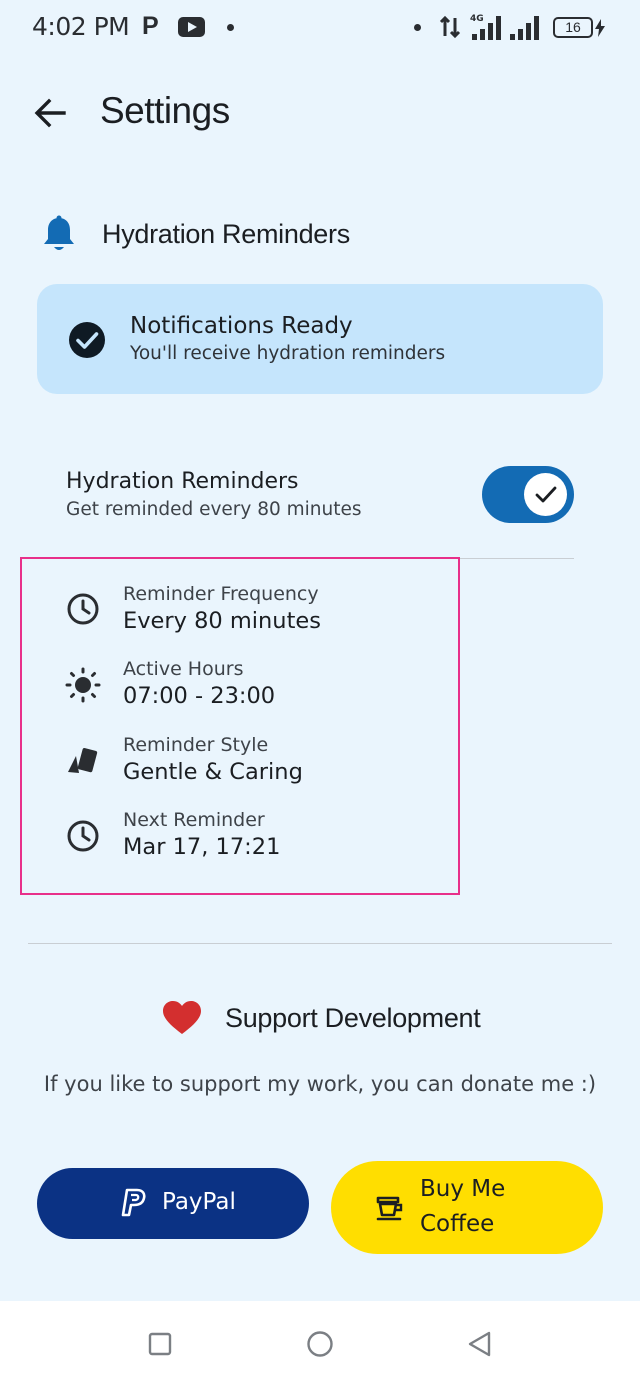  What do you see at coordinates (183, 669) in the screenshot?
I see `detail-label-active-hours: Active Hours` at bounding box center [183, 669].